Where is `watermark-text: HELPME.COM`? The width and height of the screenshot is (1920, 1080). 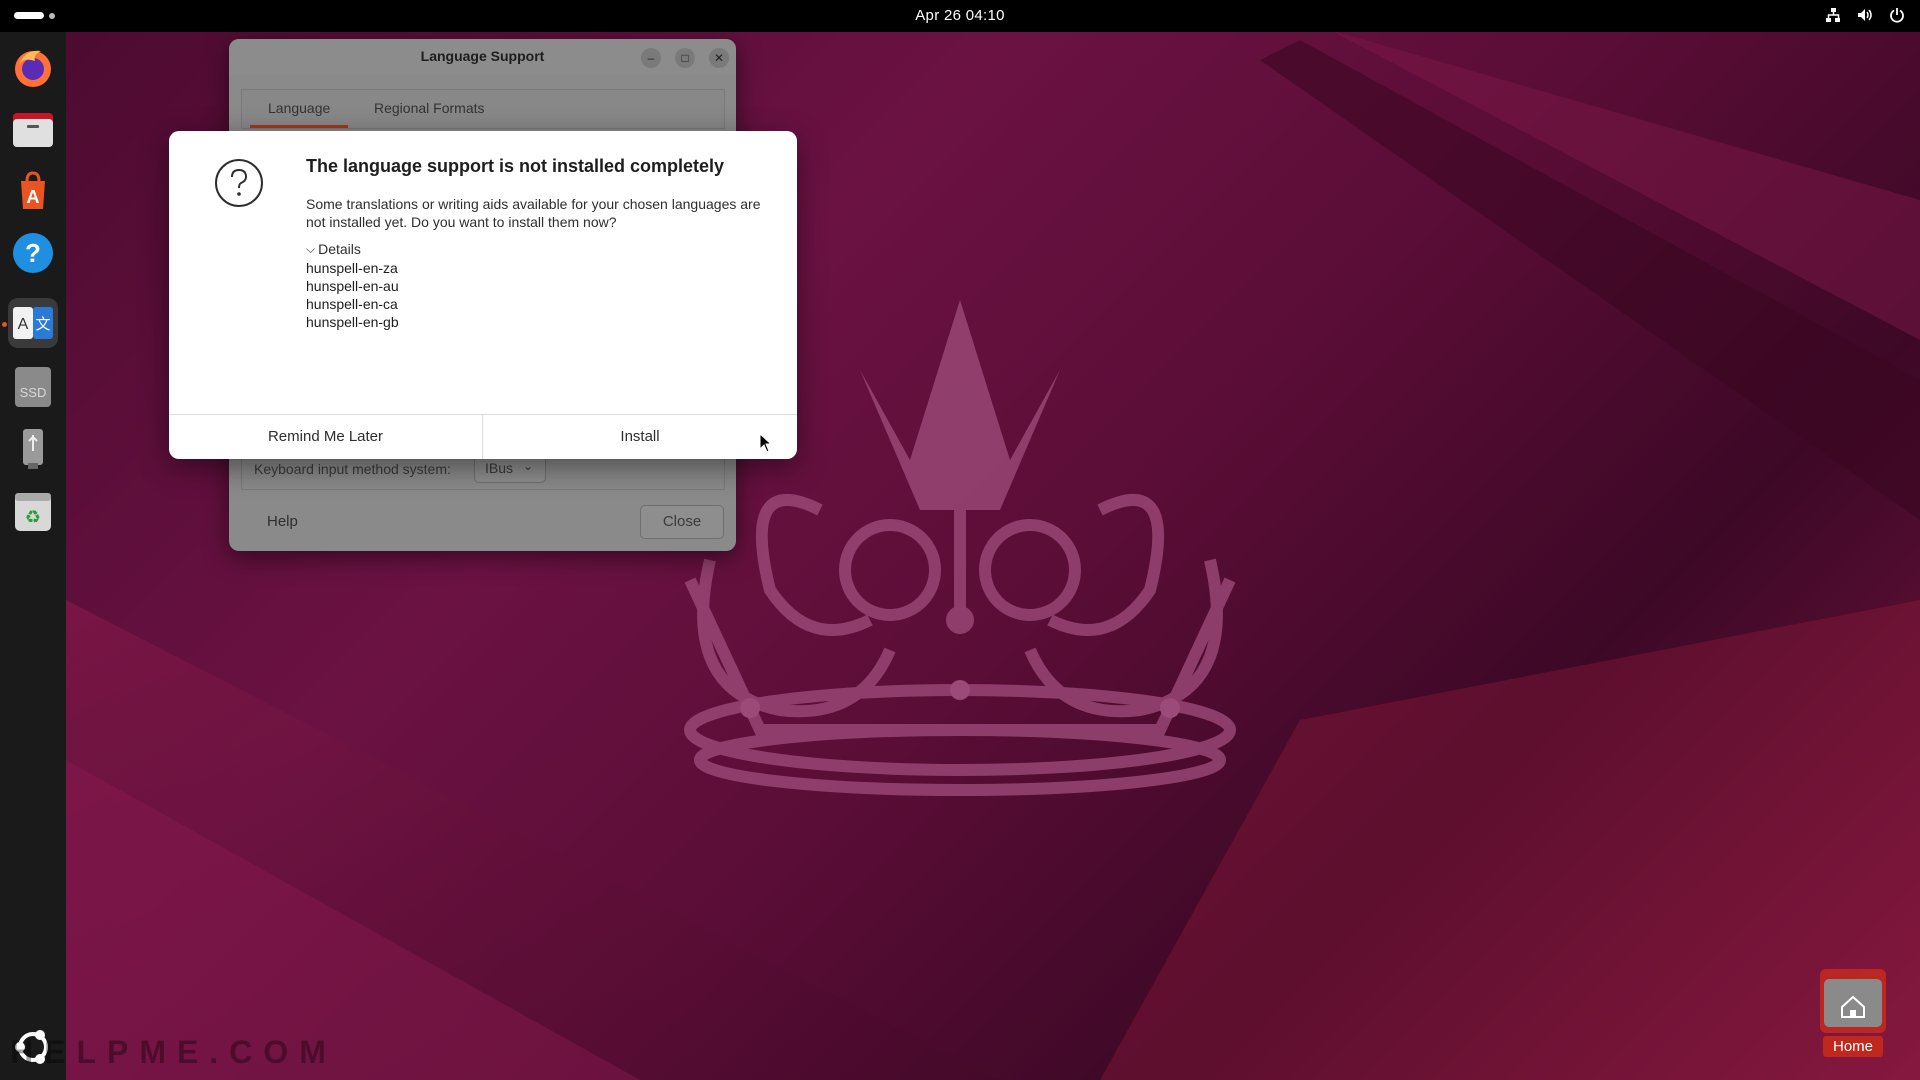
watermark-text: HELPME.COM is located at coordinates (173, 1052).